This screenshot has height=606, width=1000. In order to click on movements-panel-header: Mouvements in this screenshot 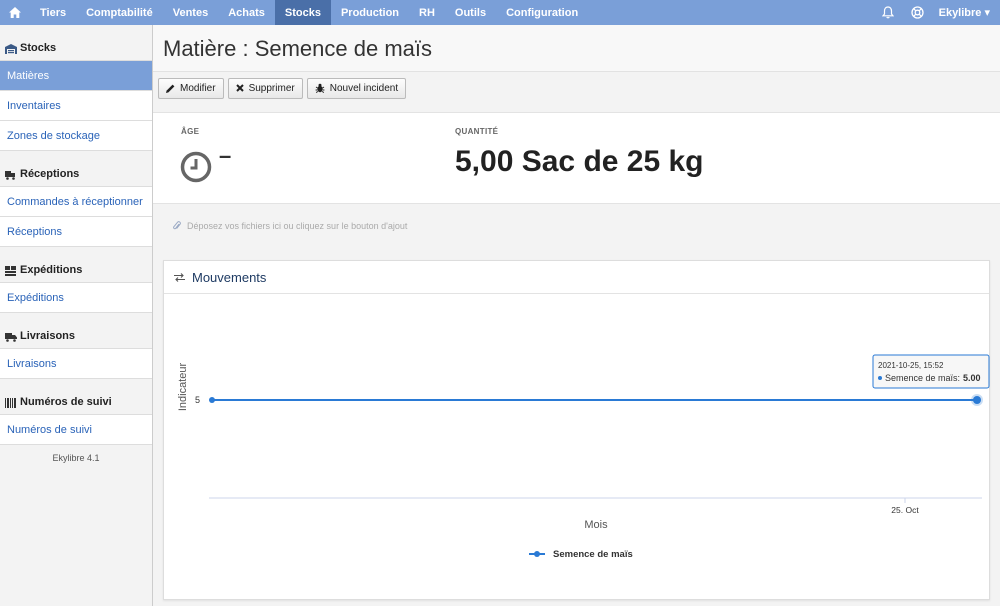, I will do `click(576, 277)`.